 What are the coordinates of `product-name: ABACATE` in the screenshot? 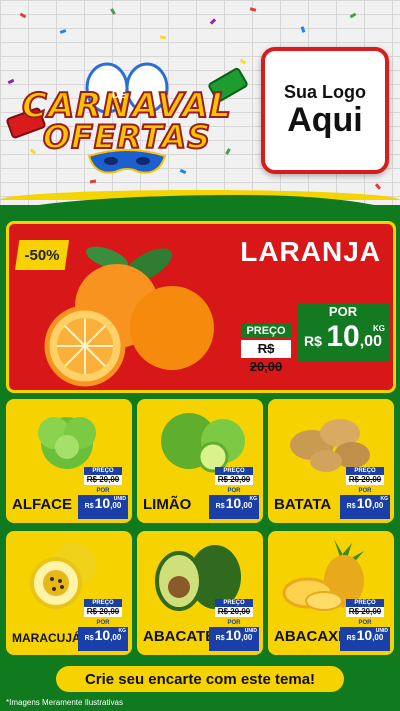 It's located at (179, 636).